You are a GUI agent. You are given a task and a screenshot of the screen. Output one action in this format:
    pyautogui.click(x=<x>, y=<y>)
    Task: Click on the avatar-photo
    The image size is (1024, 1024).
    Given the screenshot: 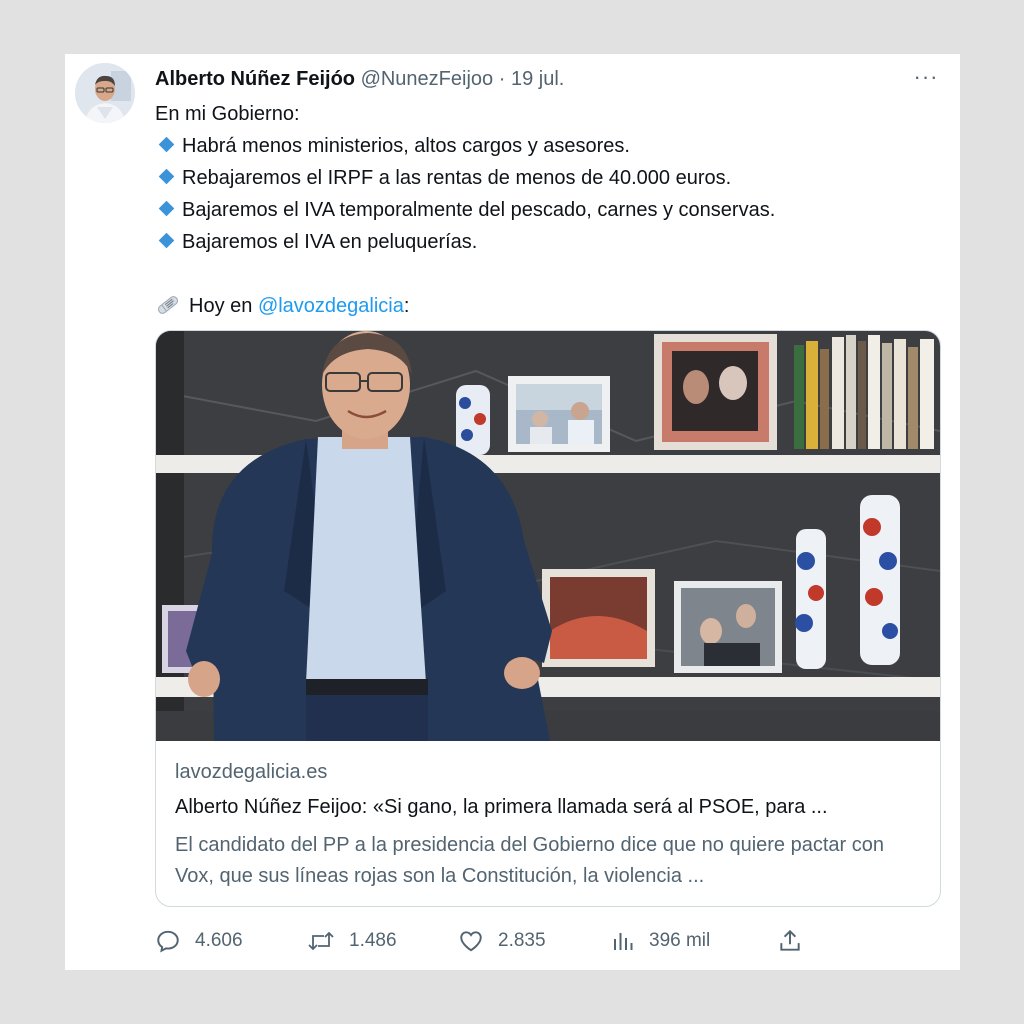 What is the action you would take?
    pyautogui.click(x=105, y=93)
    